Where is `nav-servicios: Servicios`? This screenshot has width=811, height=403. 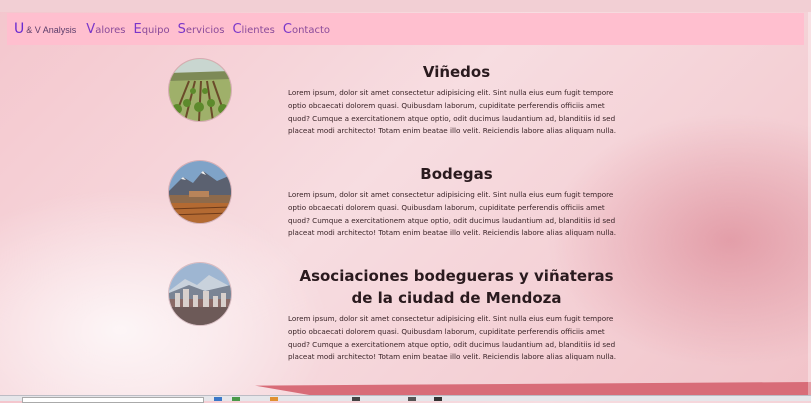 nav-servicios: Servicios is located at coordinates (201, 29).